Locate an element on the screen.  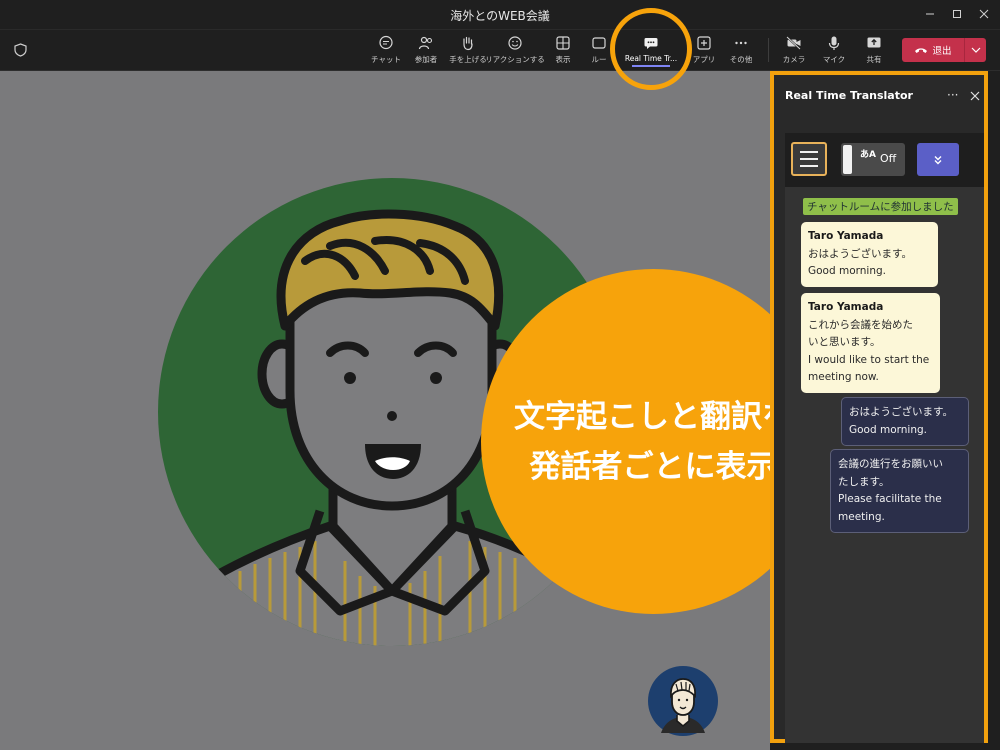
panel-more-options-icon: ··· is located at coordinates (952, 95).